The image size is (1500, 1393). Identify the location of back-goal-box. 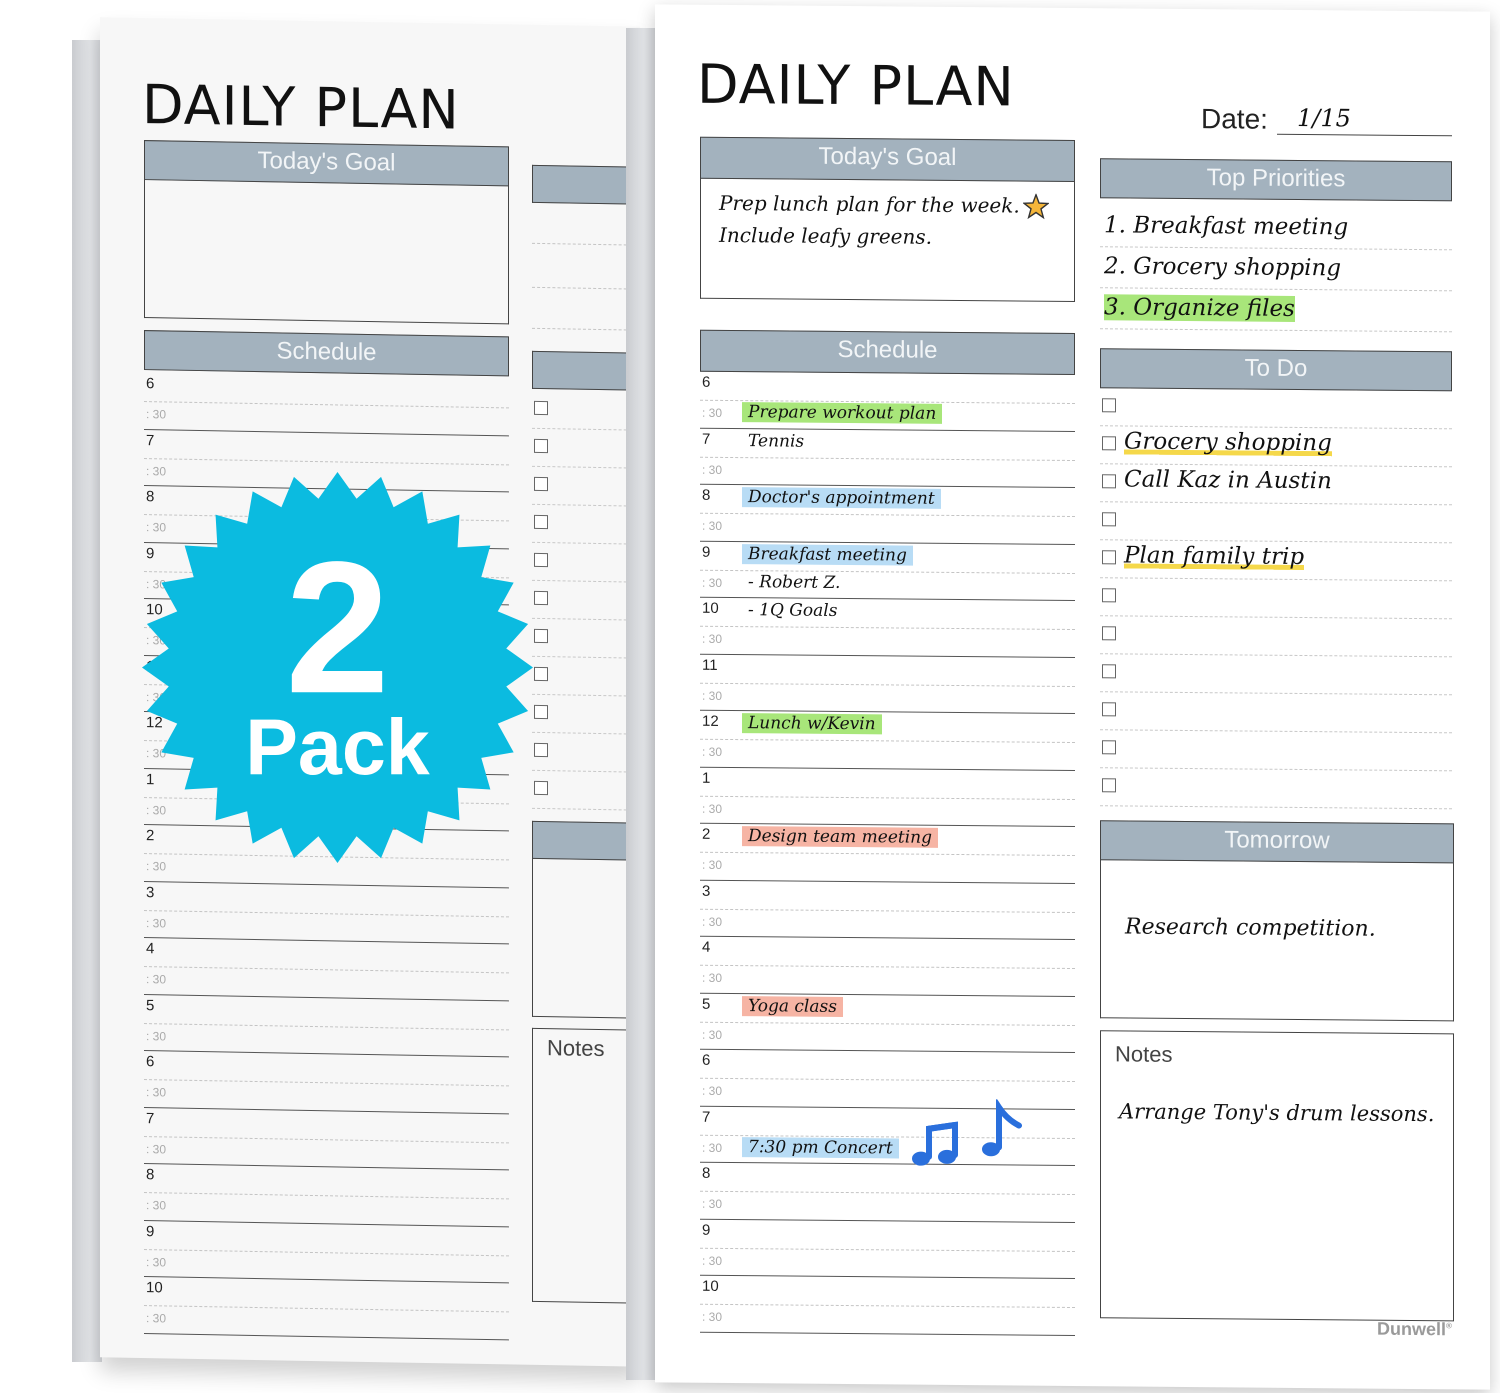
(326, 251).